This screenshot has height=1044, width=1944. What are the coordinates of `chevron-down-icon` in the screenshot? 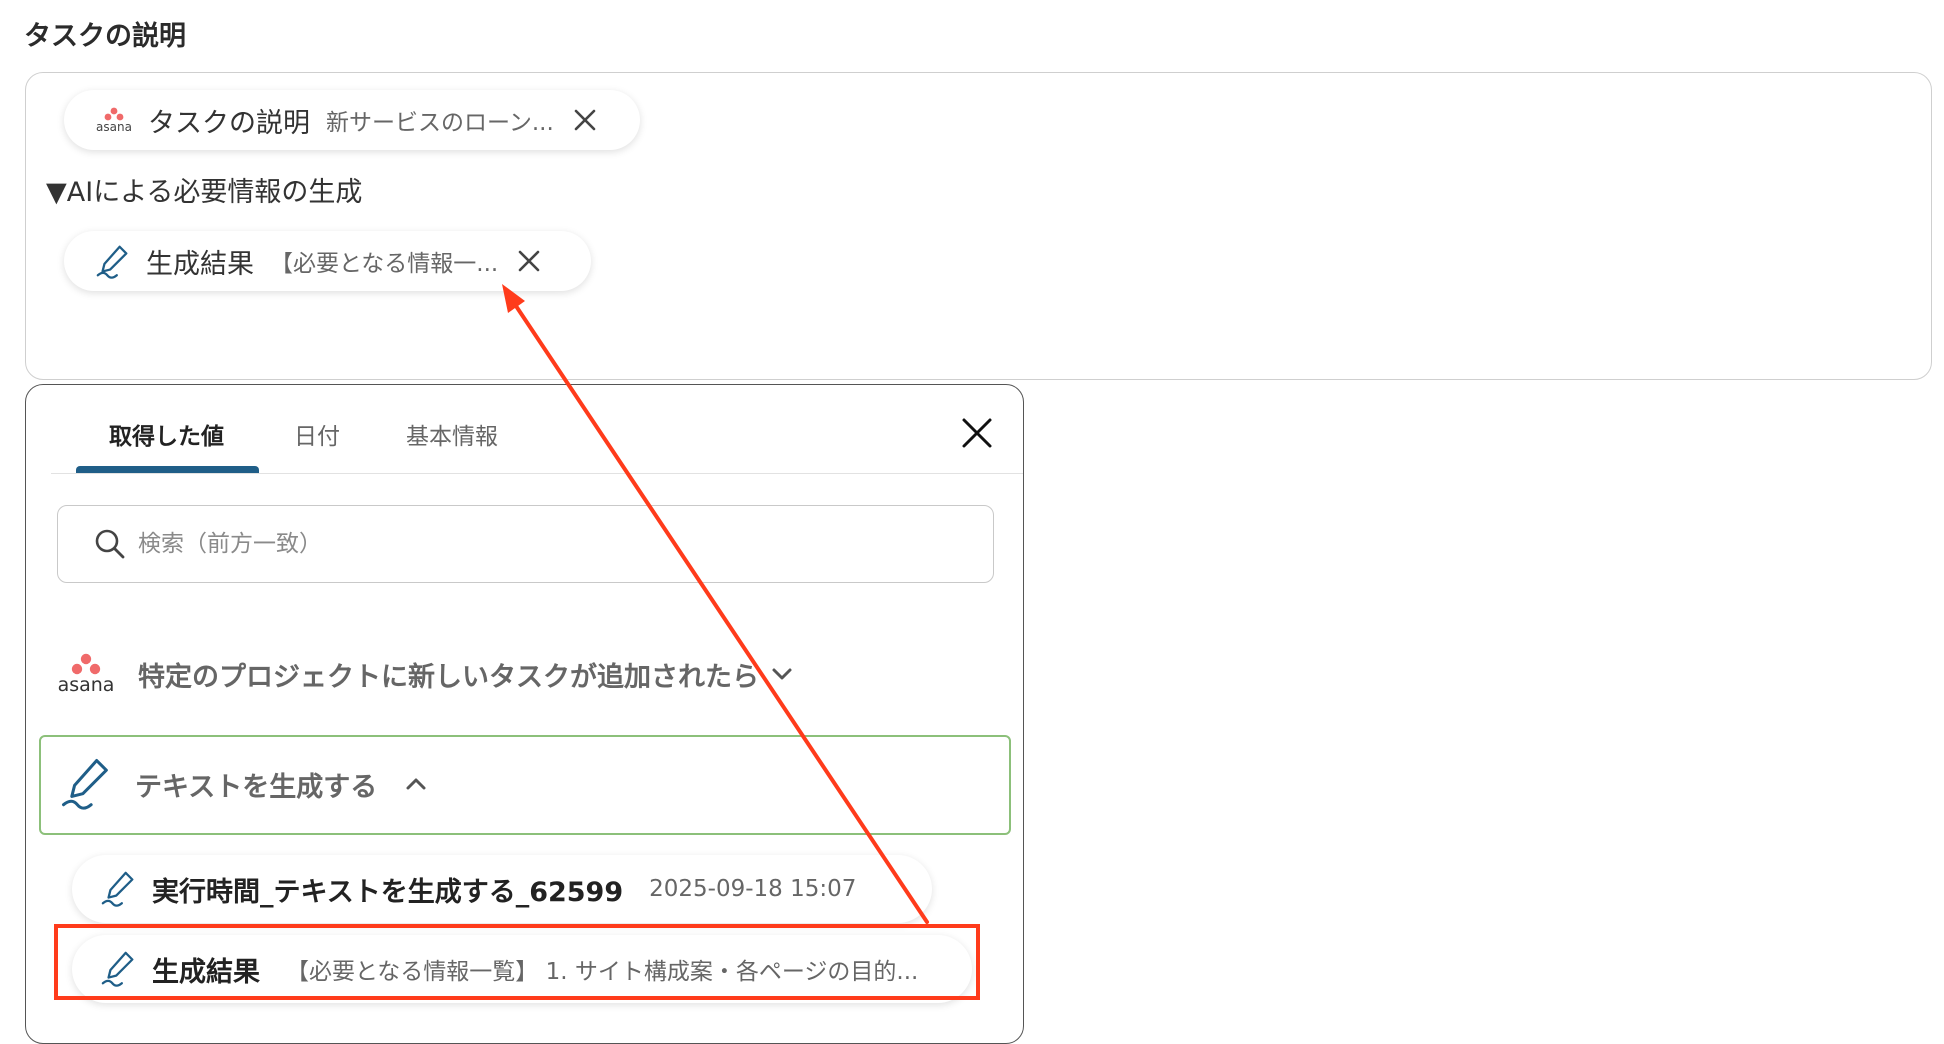 It's located at (782, 674).